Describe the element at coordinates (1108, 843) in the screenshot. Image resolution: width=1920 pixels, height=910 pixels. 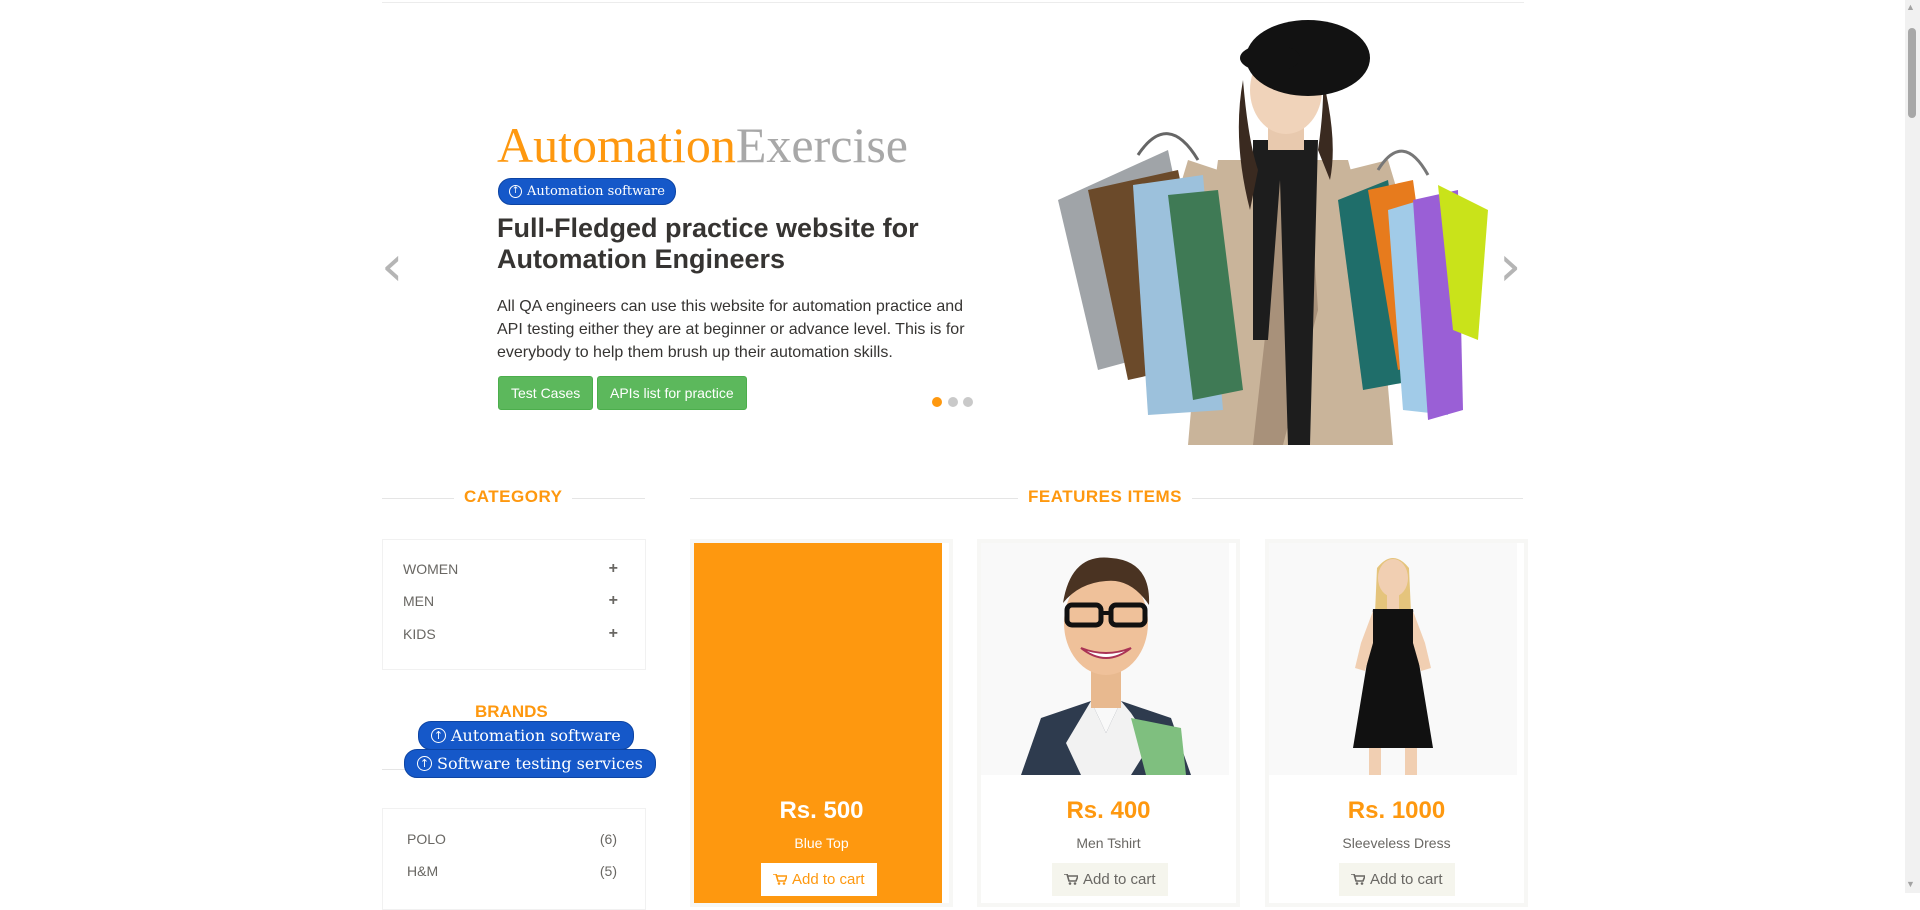
I see `product-name: Men Tshirt` at that location.